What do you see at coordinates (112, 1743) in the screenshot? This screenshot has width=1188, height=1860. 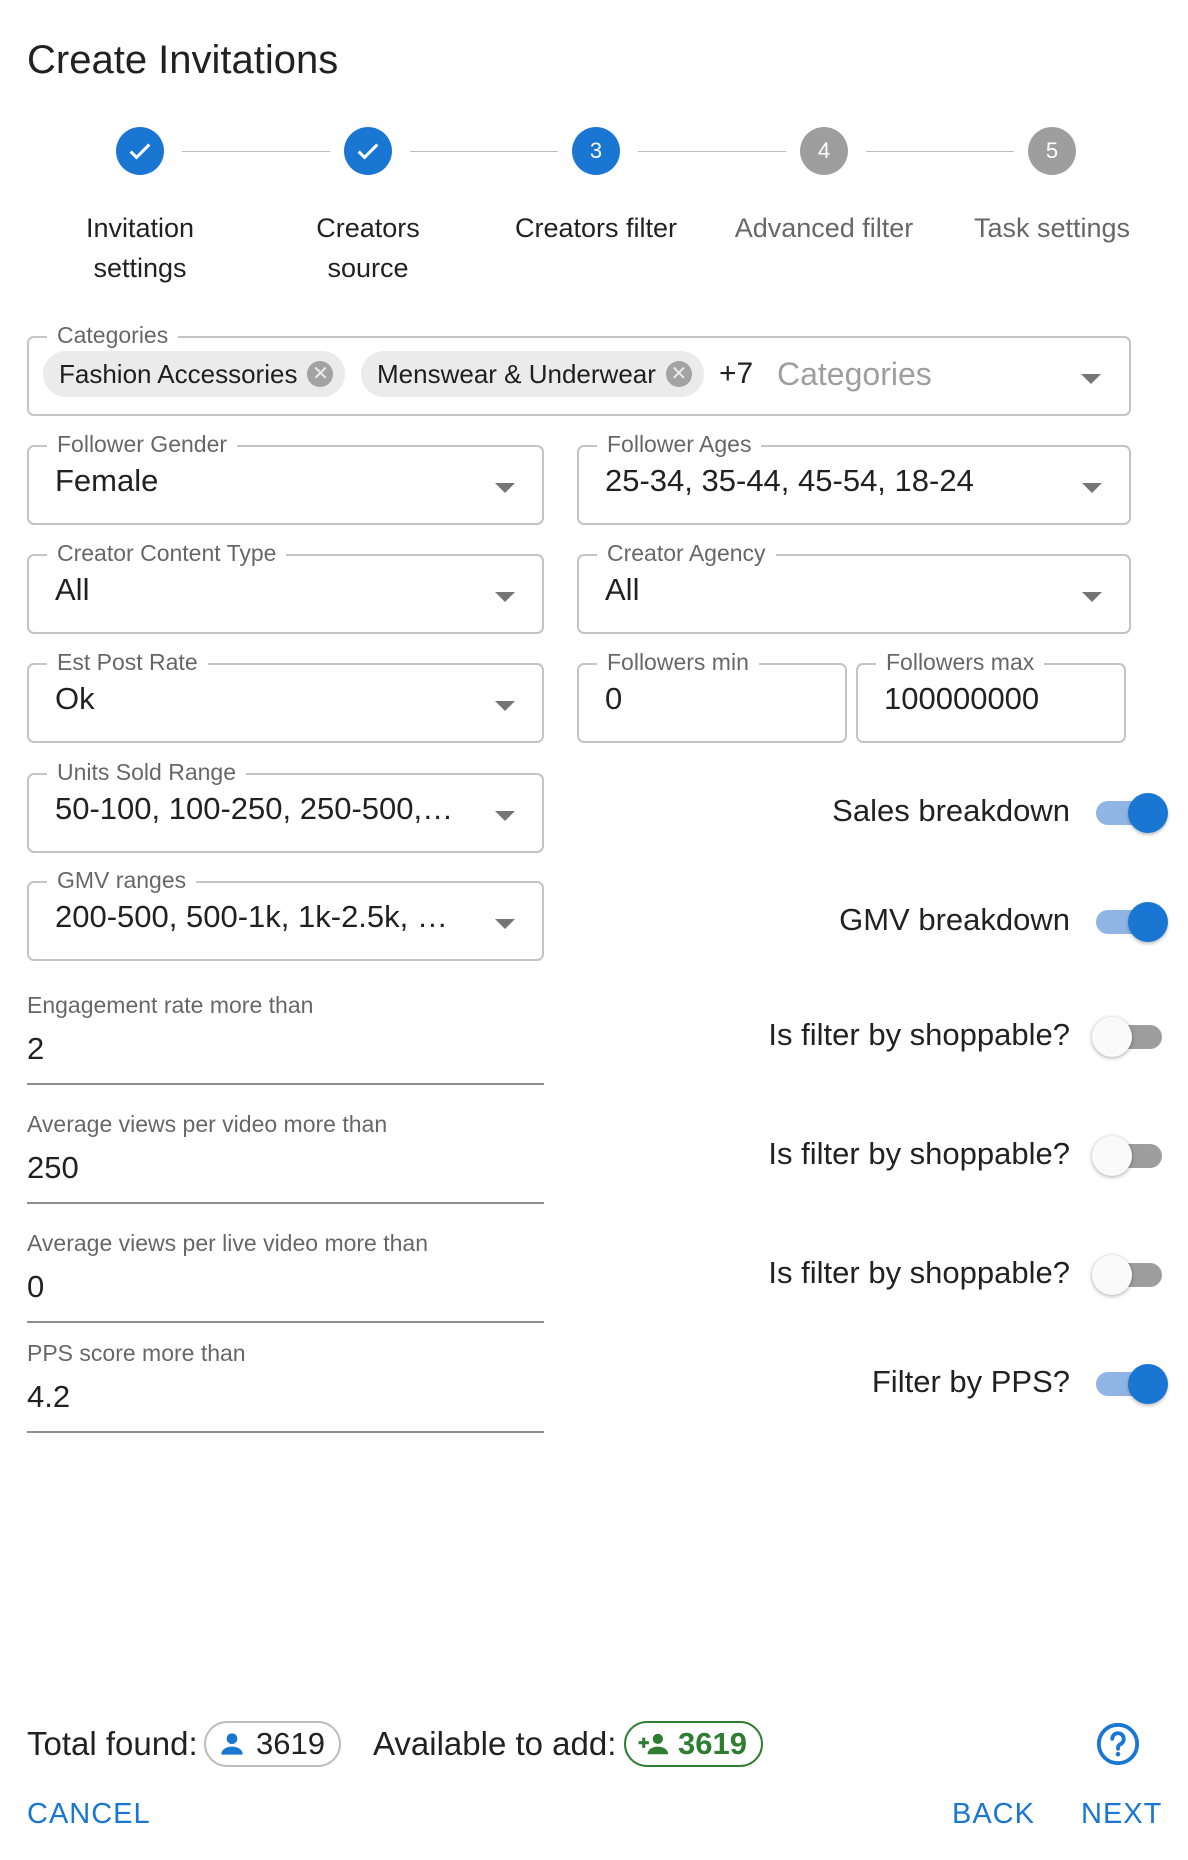 I see `total-found-label: Total found:` at bounding box center [112, 1743].